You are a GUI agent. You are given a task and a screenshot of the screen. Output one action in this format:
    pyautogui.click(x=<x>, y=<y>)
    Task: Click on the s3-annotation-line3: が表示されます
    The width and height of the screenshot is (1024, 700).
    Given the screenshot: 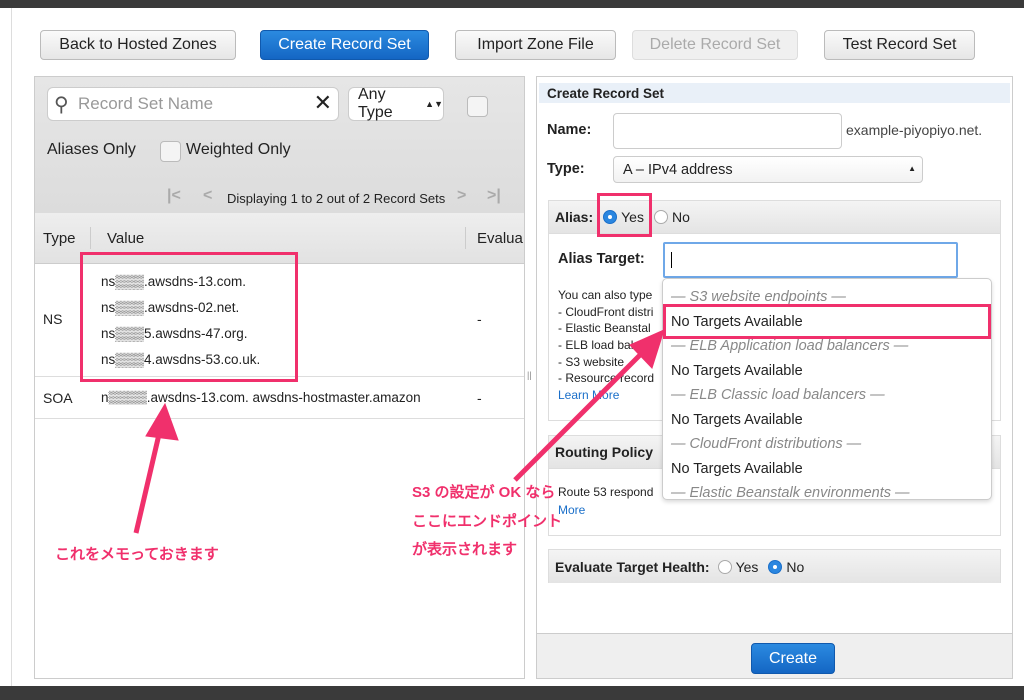 What is the action you would take?
    pyautogui.click(x=465, y=549)
    